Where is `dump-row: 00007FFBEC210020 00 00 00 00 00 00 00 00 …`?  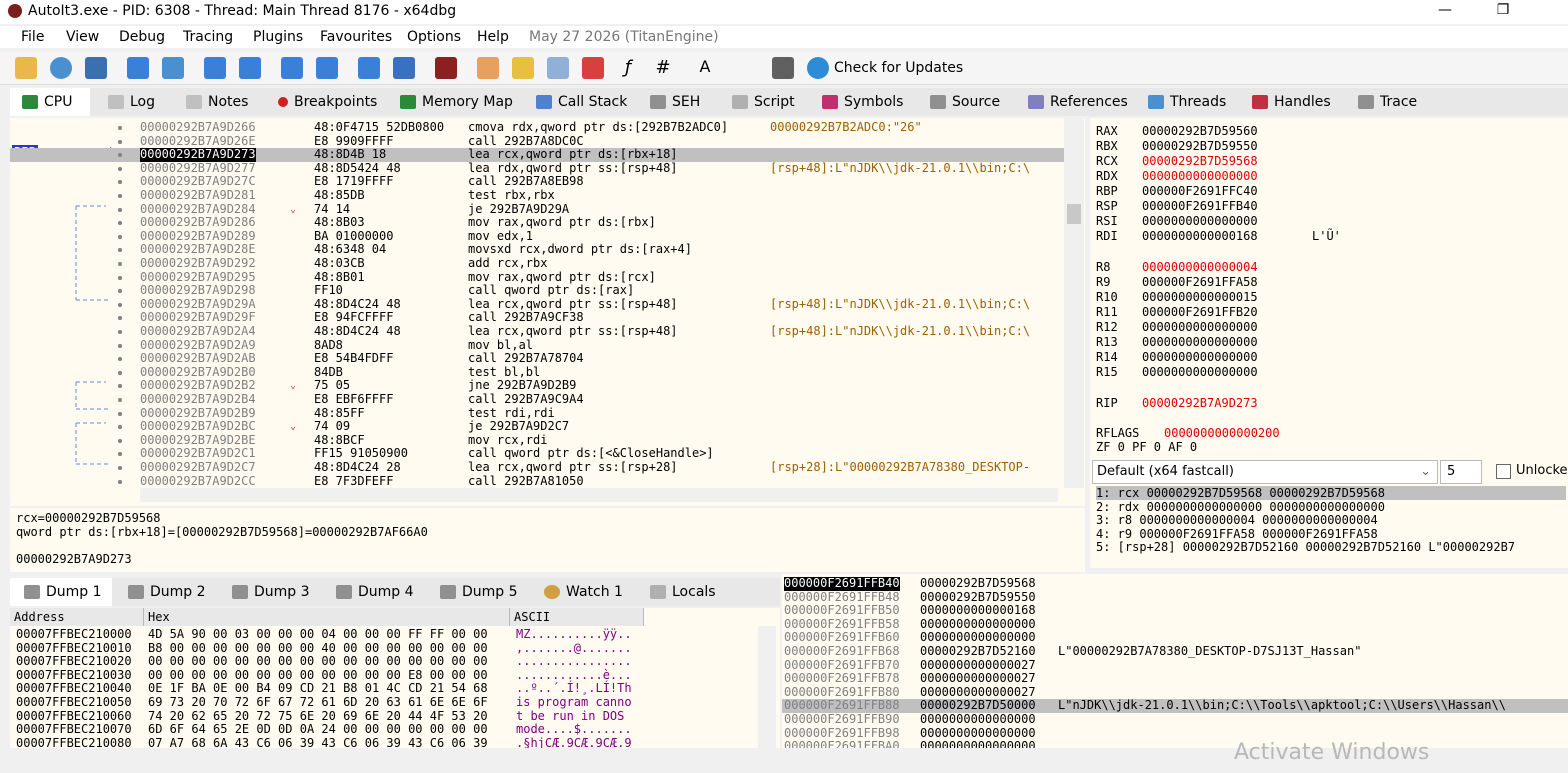 dump-row: 00007FFBEC210020 00 00 00 00 00 00 00 00 … is located at coordinates (380, 662).